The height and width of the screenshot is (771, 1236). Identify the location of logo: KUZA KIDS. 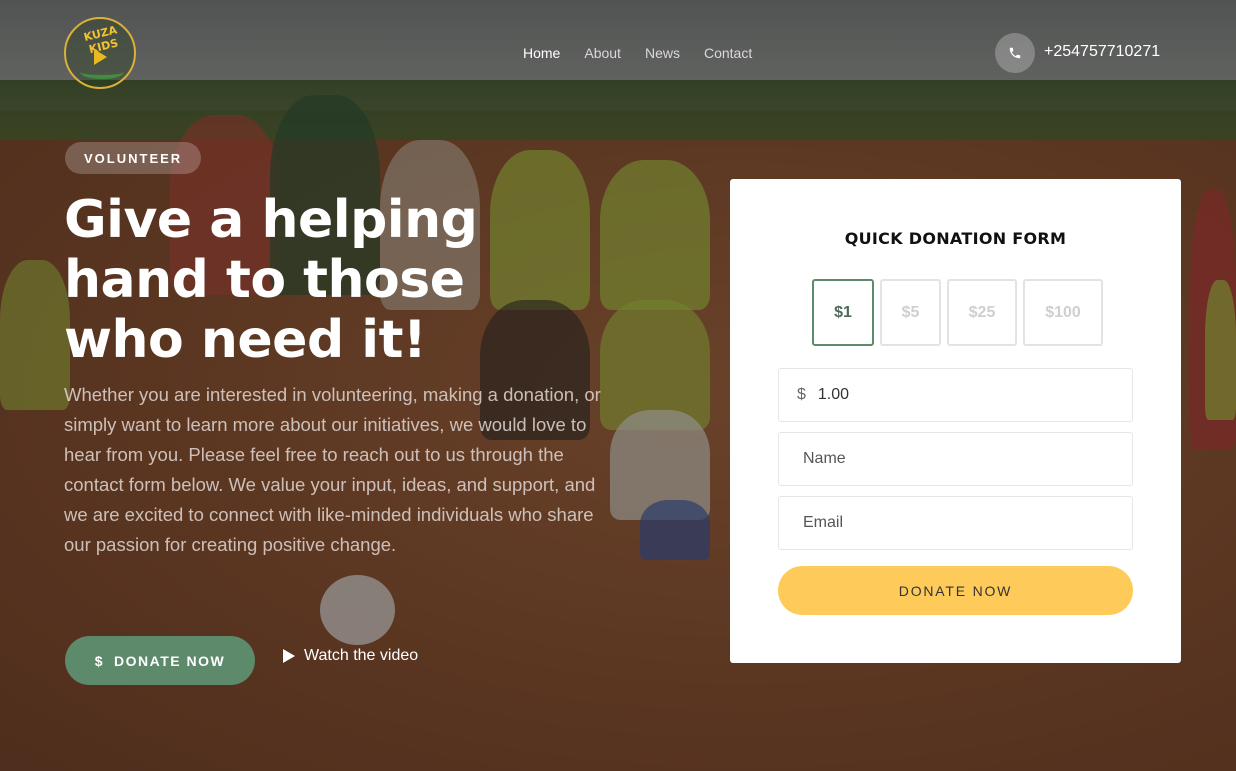
(100, 53).